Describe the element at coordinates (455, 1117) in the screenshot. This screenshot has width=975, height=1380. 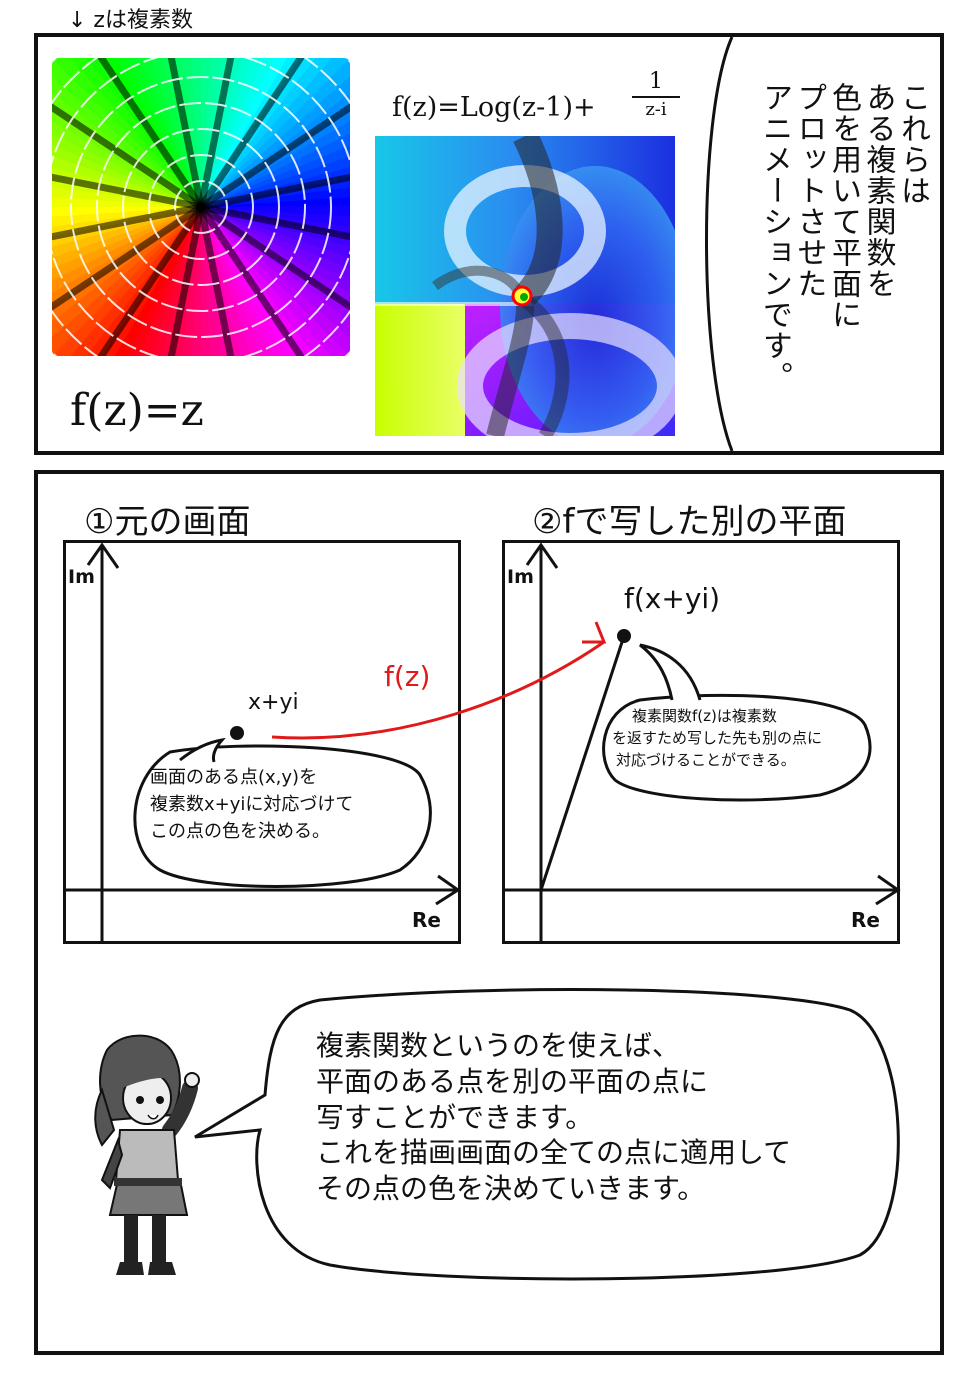
I see `speech-line-3: 写すことができます。` at that location.